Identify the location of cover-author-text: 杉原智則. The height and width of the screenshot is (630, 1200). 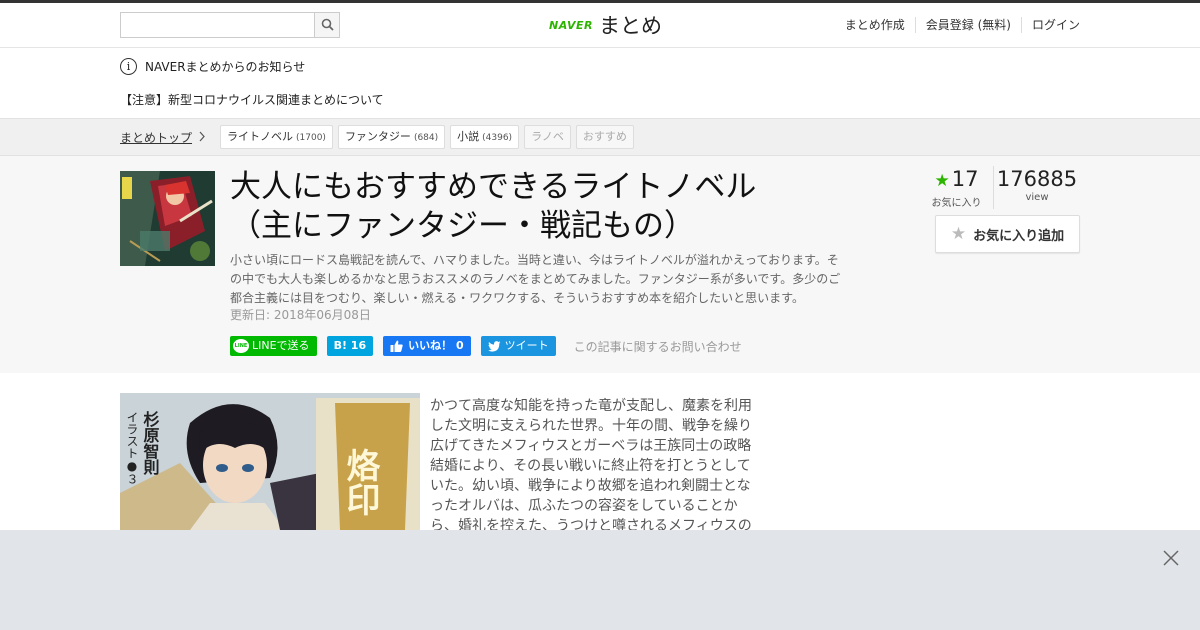
(150, 443).